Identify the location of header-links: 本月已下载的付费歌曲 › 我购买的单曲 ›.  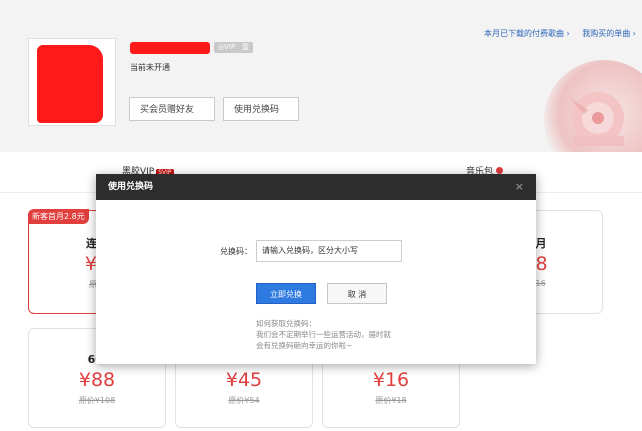
(555, 33).